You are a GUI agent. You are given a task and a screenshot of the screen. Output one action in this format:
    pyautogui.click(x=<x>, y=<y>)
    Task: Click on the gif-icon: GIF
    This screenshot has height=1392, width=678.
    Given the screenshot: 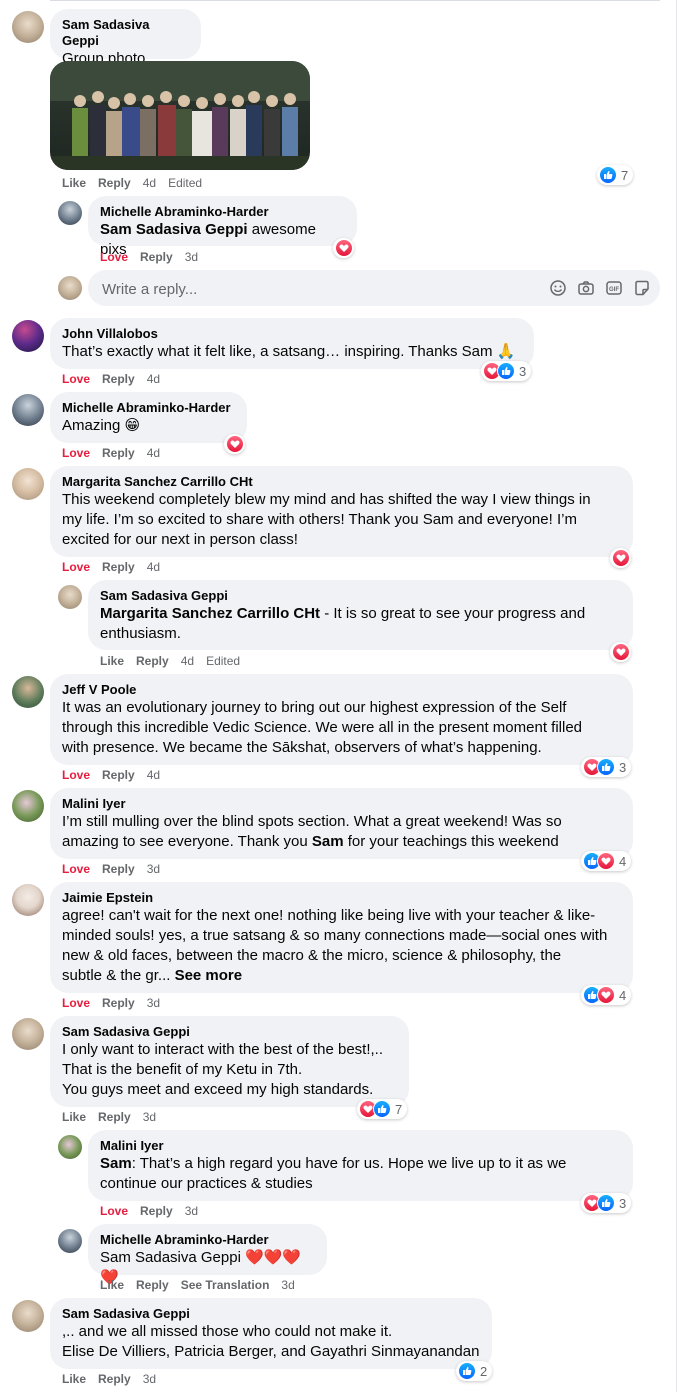 What is the action you would take?
    pyautogui.click(x=614, y=288)
    